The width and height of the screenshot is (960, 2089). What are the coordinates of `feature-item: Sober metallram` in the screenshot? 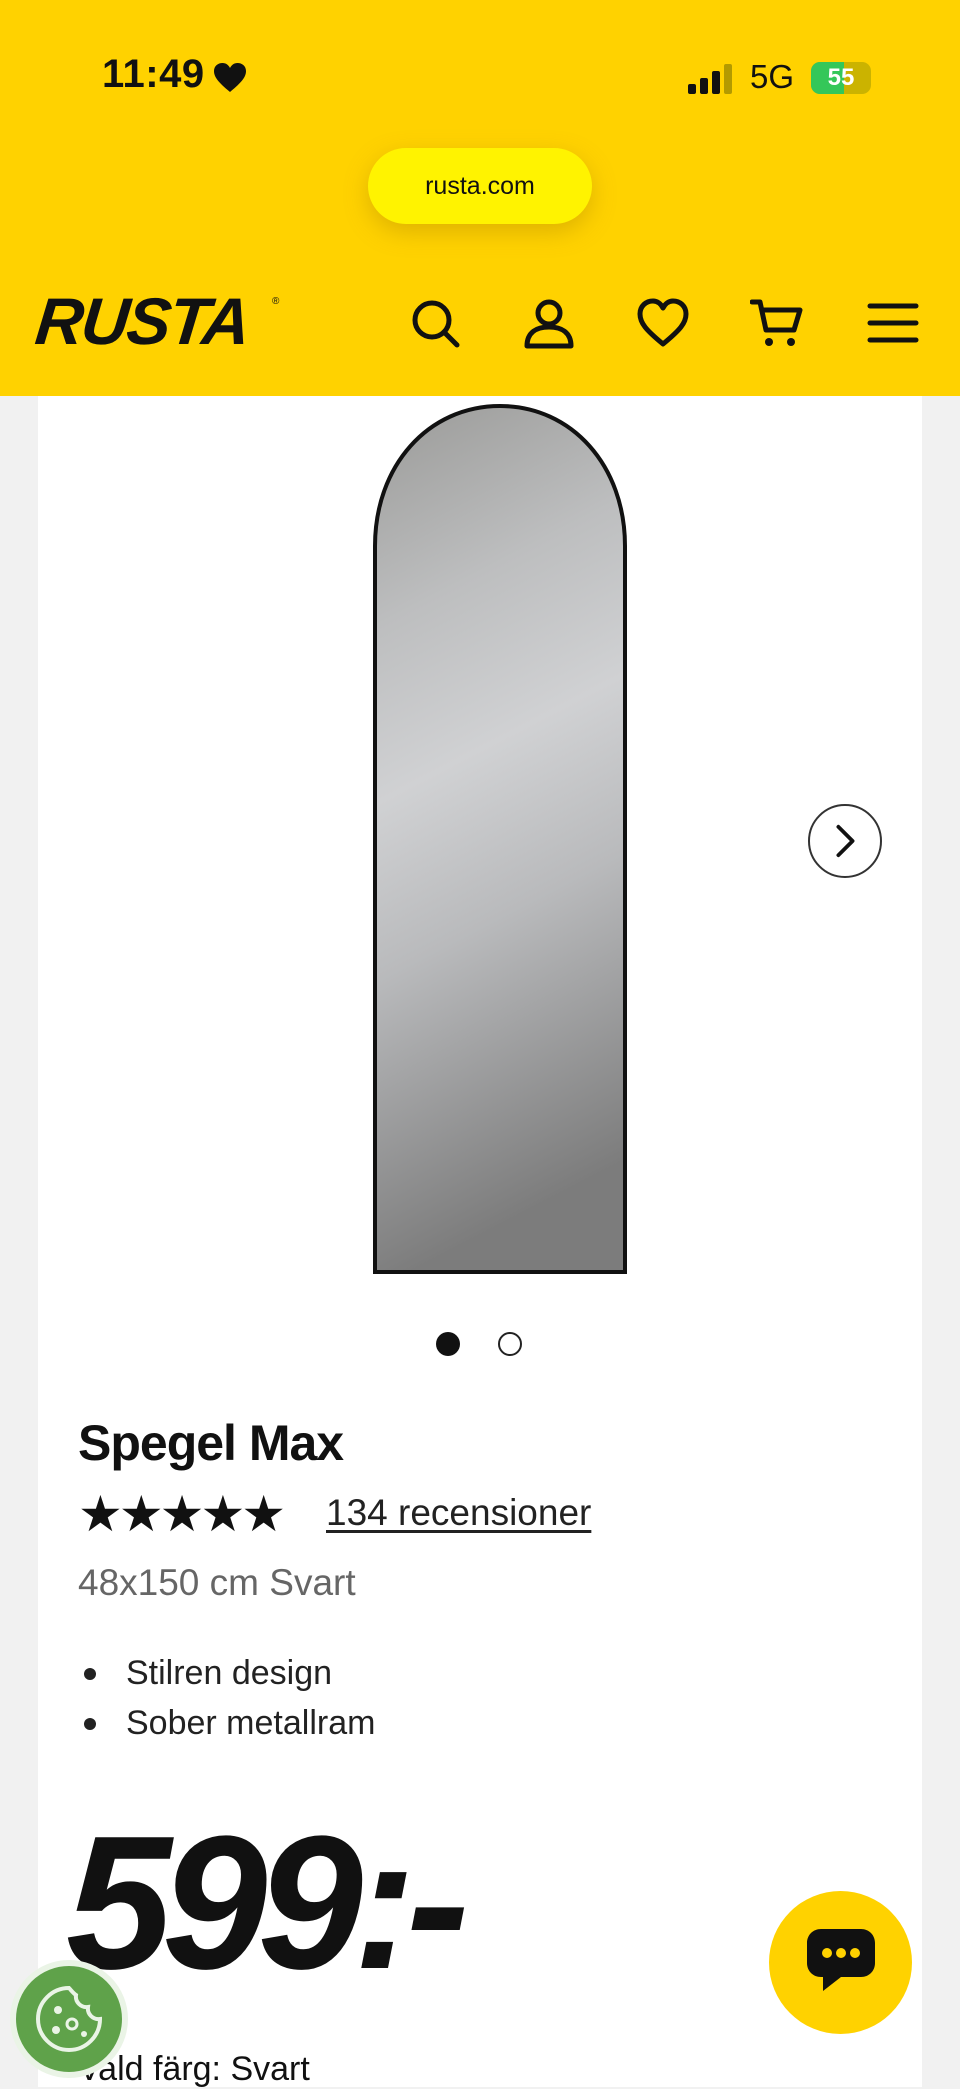 It's located at (226, 1723).